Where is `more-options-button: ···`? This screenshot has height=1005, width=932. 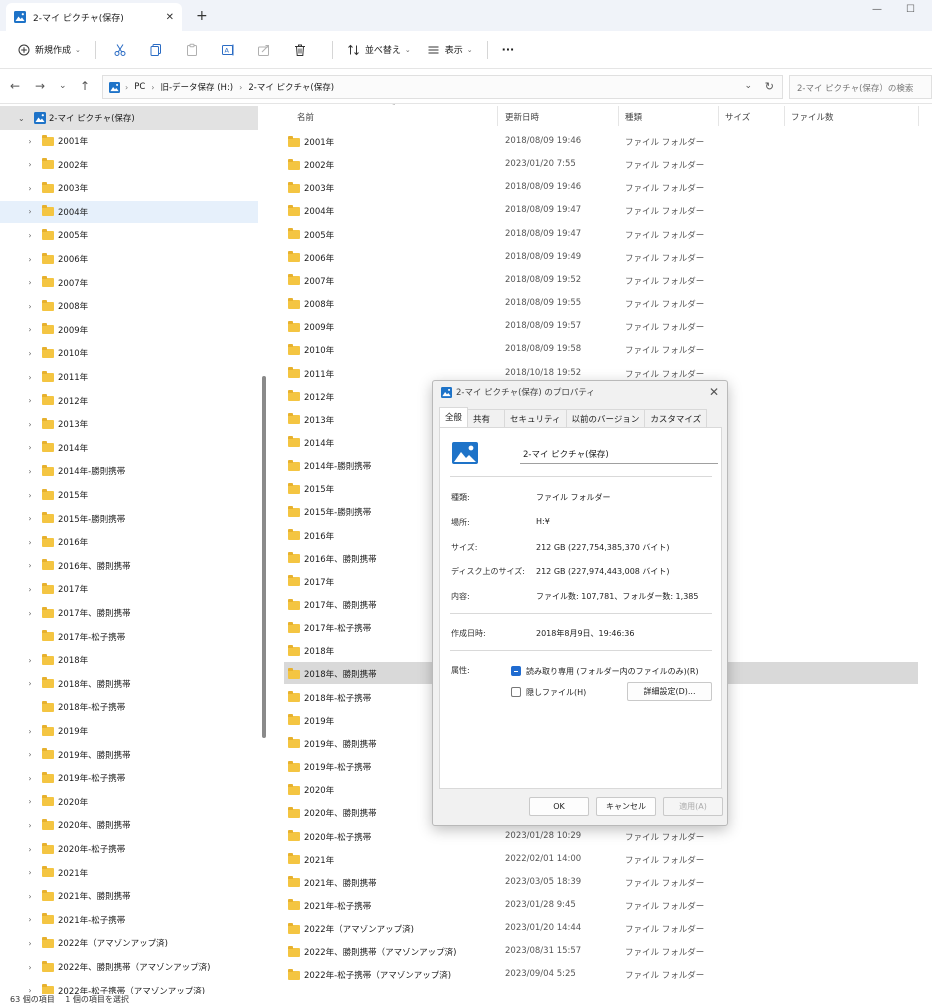
more-options-button: ··· is located at coordinates (508, 50).